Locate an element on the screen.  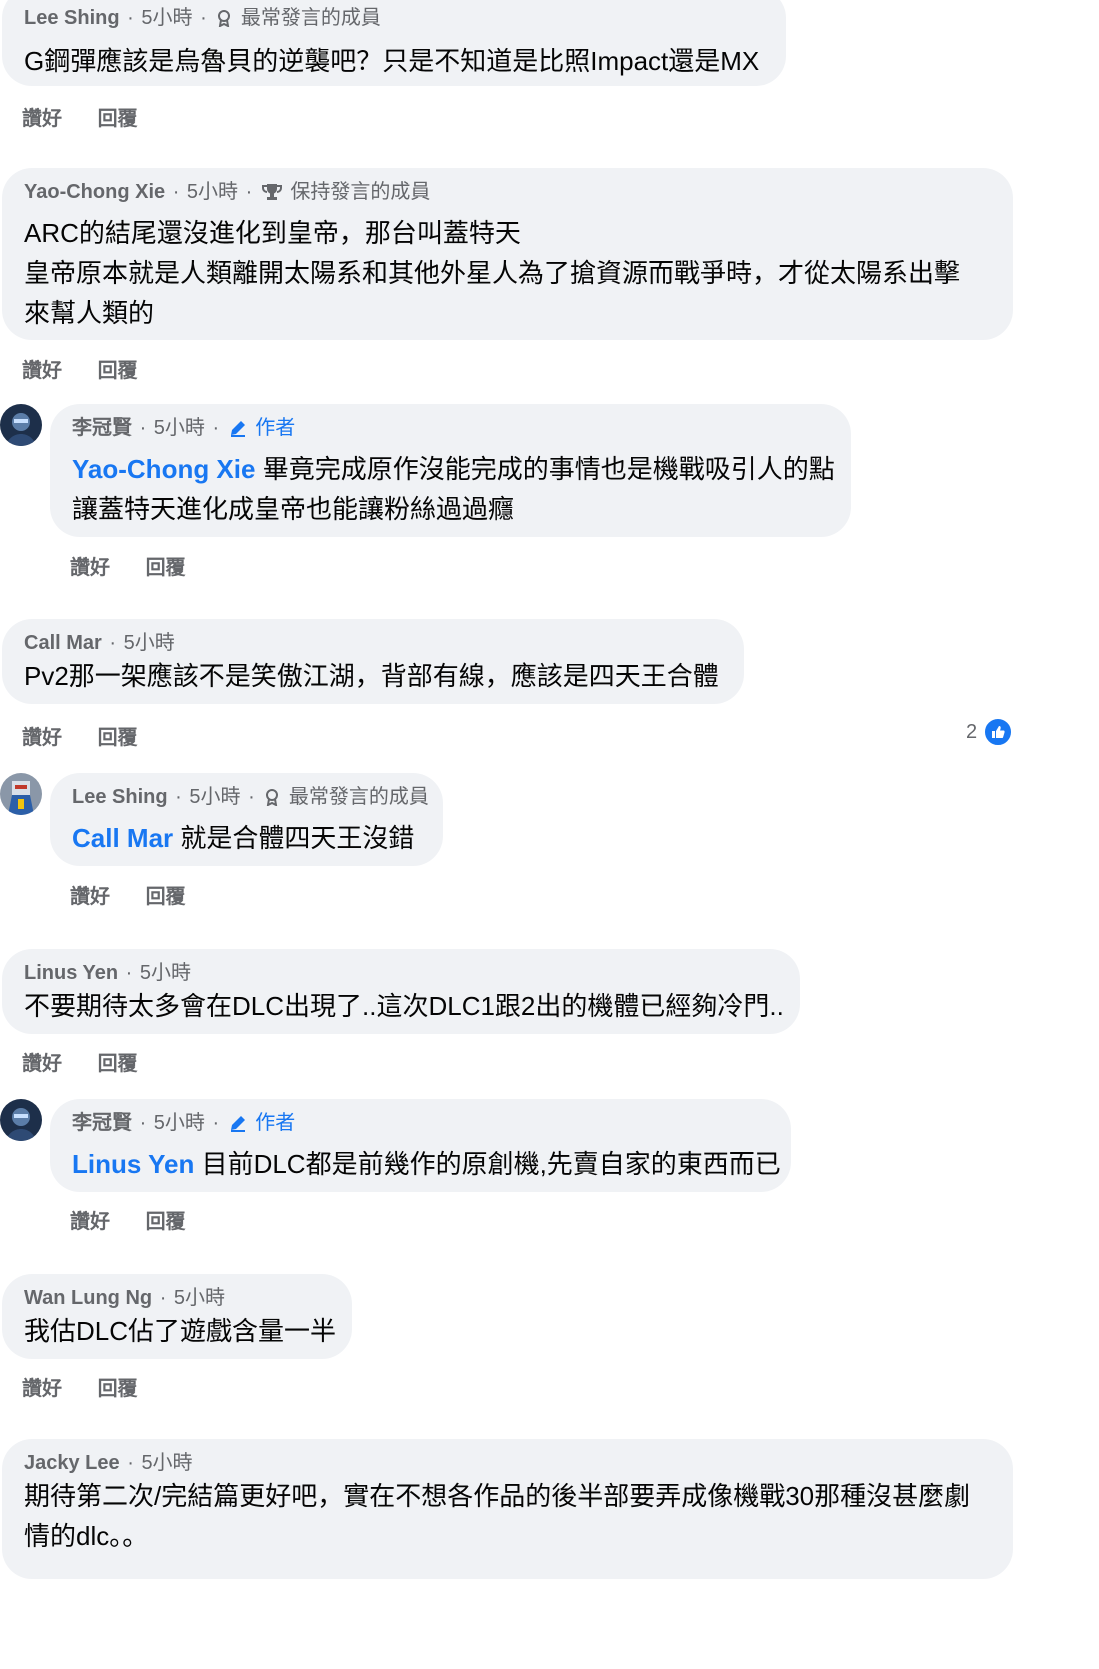
comment-text-line: ARC的結尾還沒進化到皇帝，那台叫蓋特天 is located at coordinates (272, 233).